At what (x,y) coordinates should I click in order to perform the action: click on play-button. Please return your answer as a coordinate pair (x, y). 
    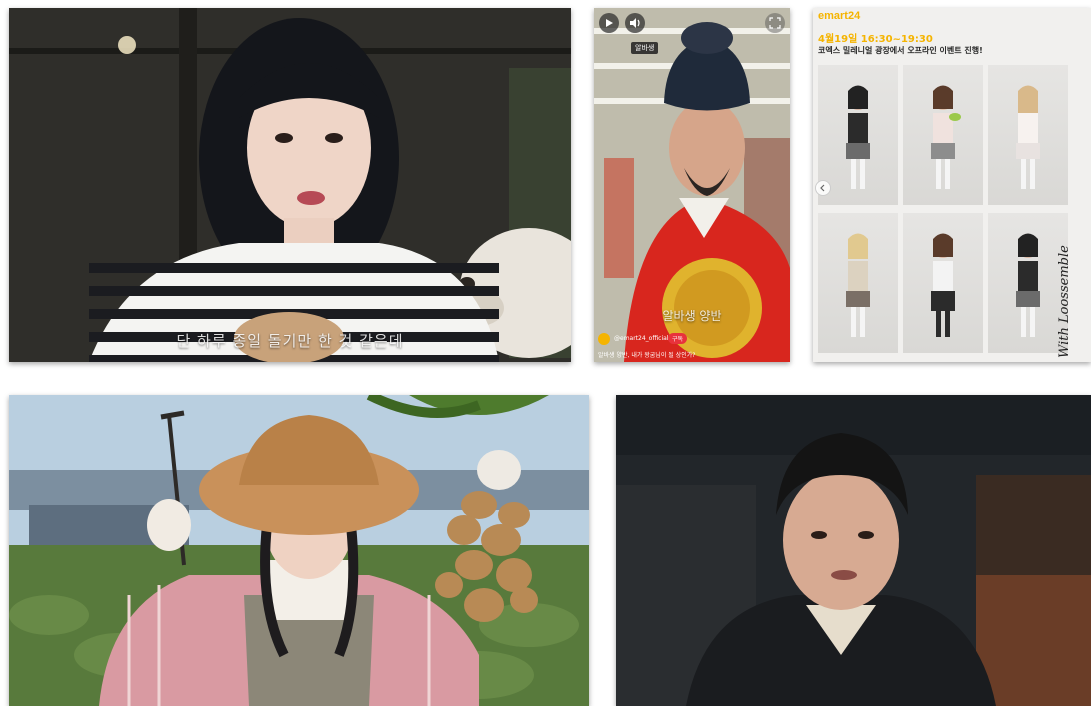
    Looking at the image, I should click on (609, 23).